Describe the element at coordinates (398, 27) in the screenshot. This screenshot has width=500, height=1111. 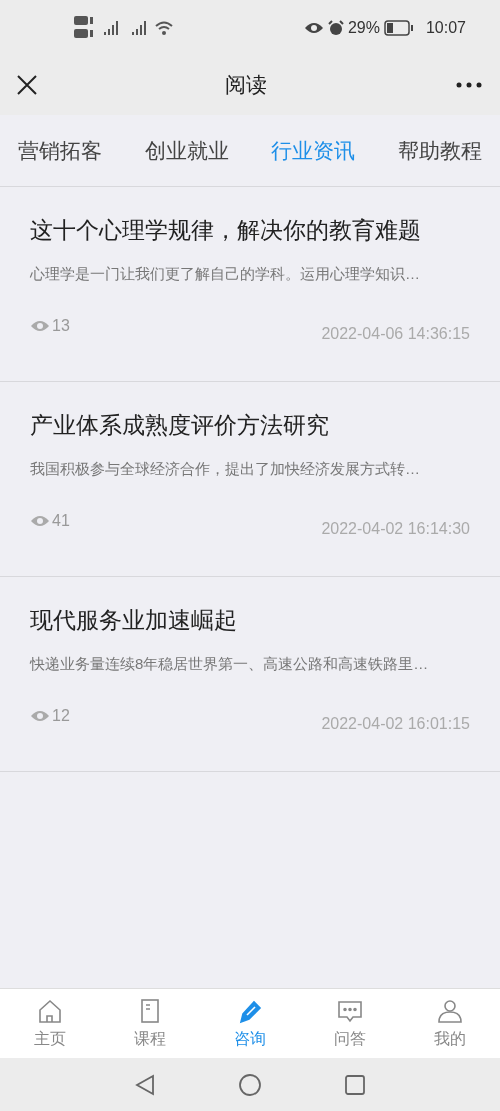
I see `battery-icon` at that location.